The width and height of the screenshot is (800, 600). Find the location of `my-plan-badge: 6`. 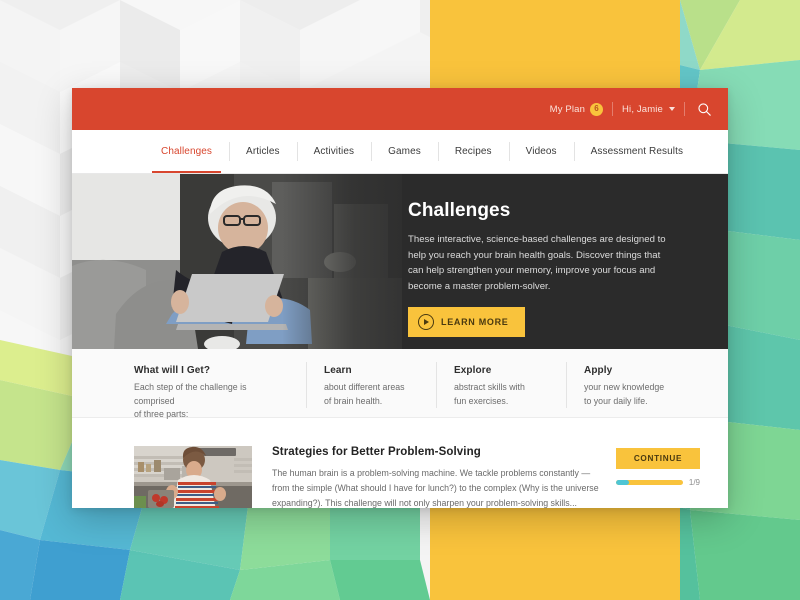

my-plan-badge: 6 is located at coordinates (597, 109).